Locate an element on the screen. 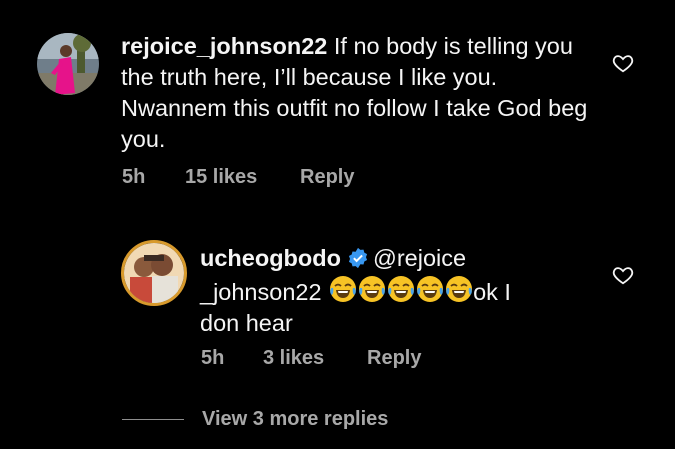  reply-meta: 5h 3 likes Reply is located at coordinates (311, 358).